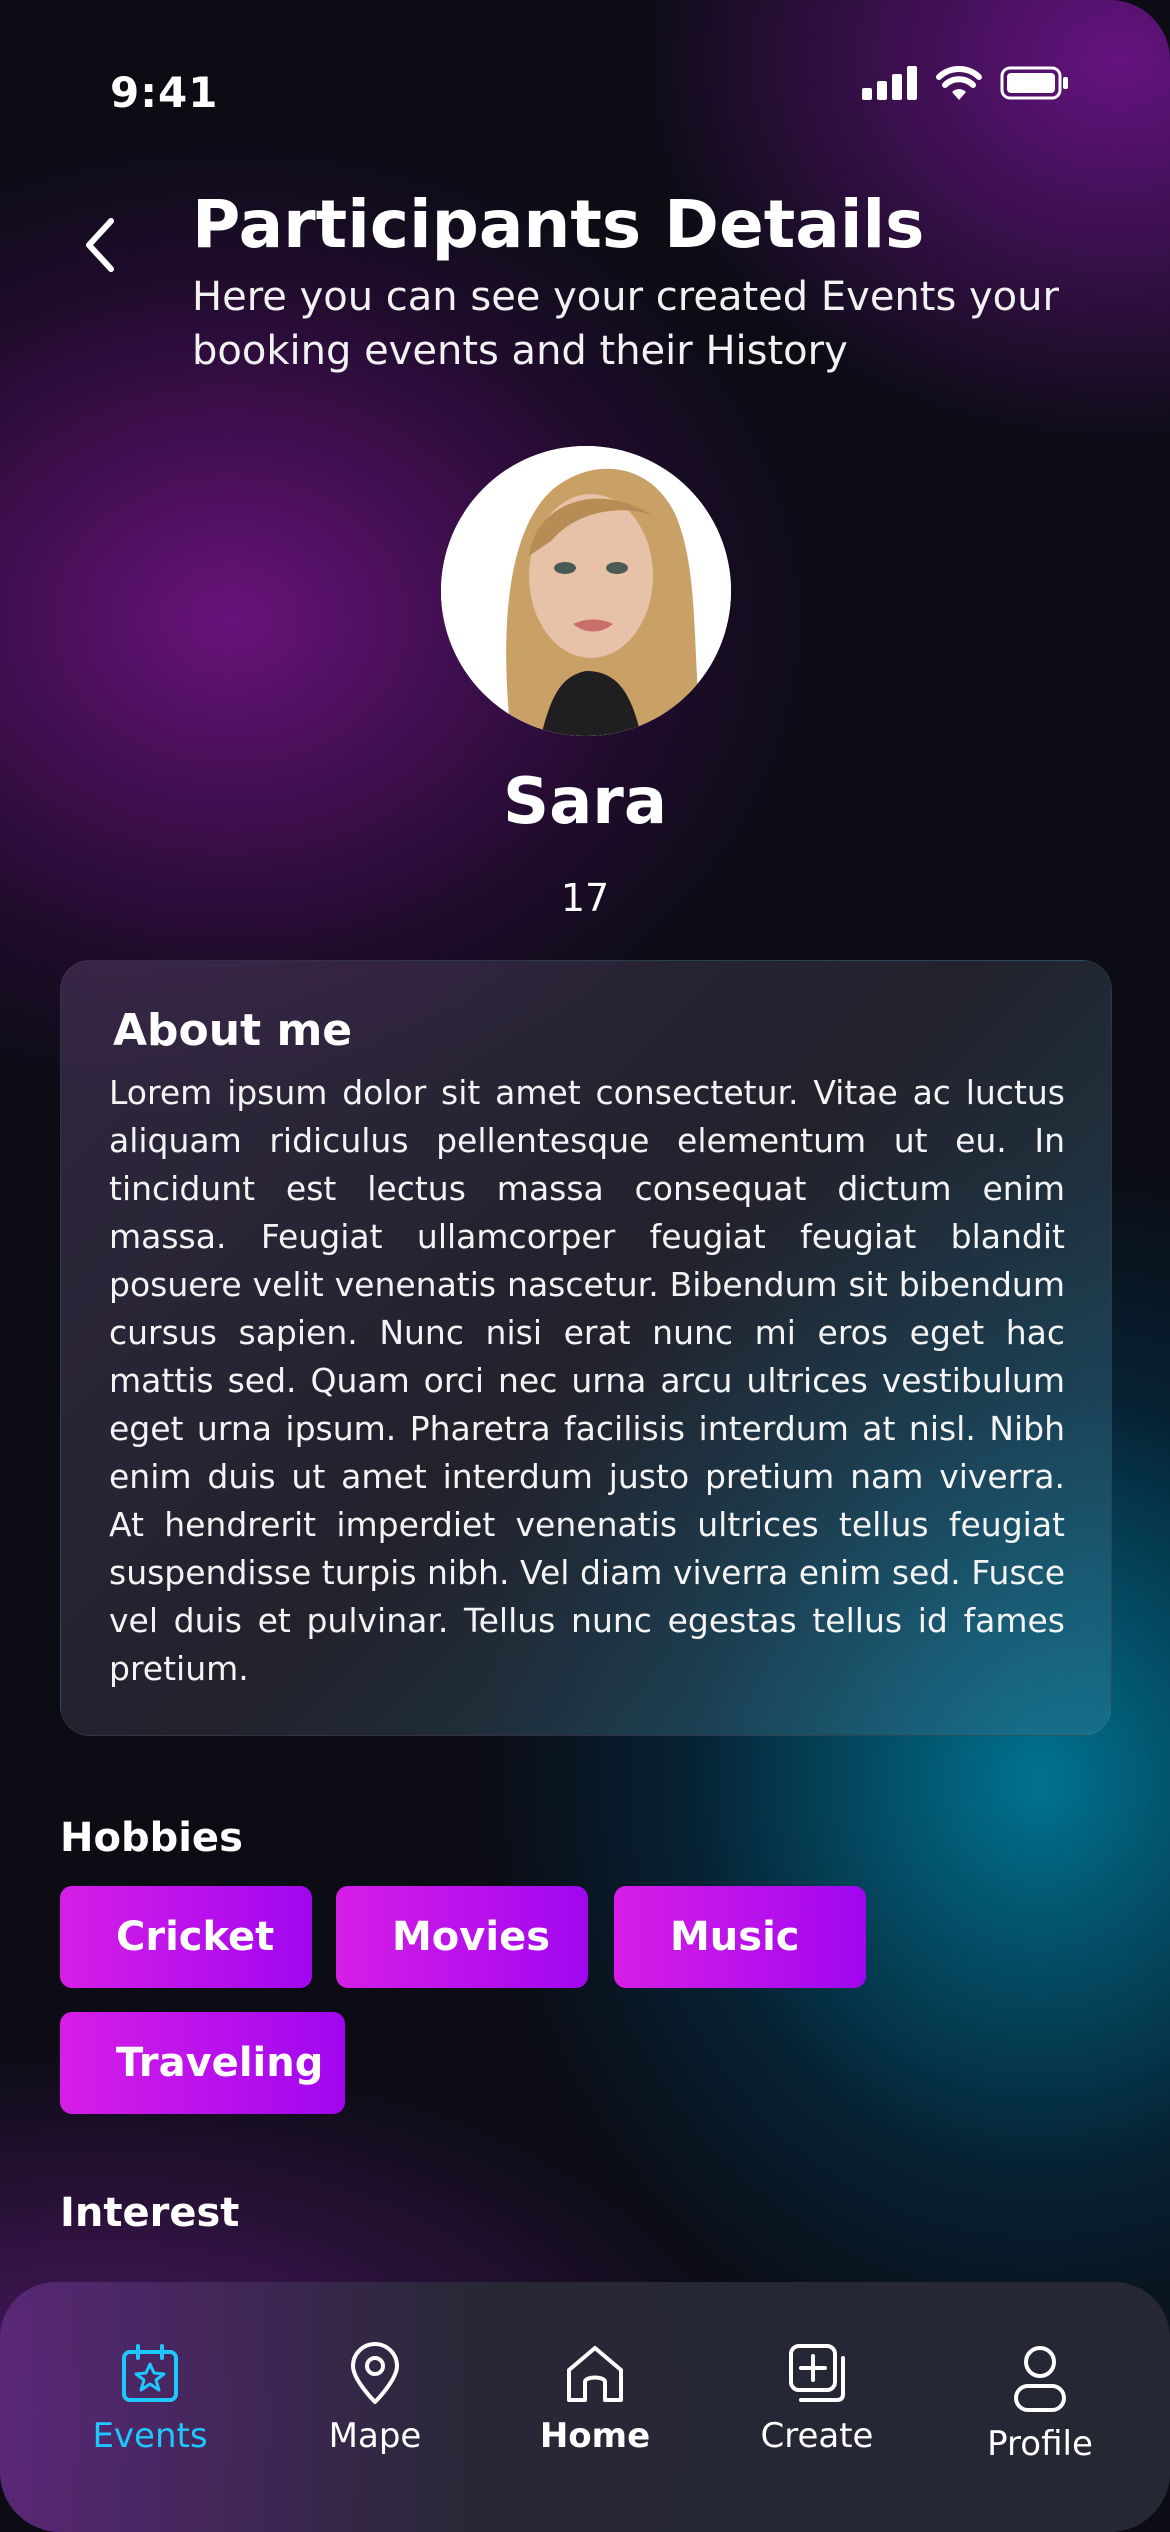 This screenshot has width=1170, height=2532. I want to click on hobby-chip-traveling: Traveling, so click(202, 2063).